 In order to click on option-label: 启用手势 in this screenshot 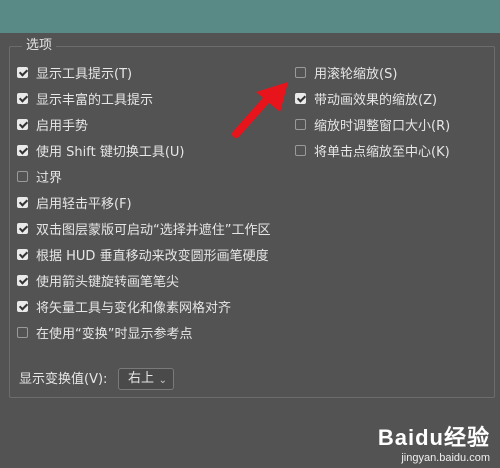, I will do `click(62, 126)`.